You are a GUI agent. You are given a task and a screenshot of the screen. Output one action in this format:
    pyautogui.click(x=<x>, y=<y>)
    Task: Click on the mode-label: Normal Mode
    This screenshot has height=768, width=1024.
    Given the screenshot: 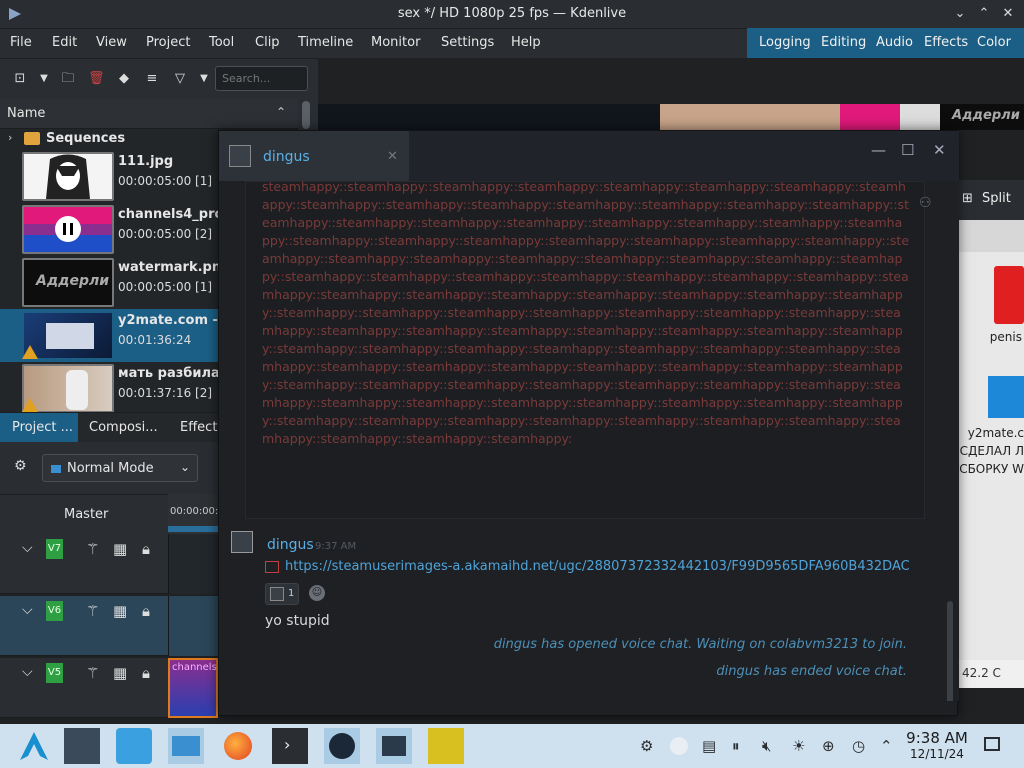 What is the action you would take?
    pyautogui.click(x=110, y=468)
    